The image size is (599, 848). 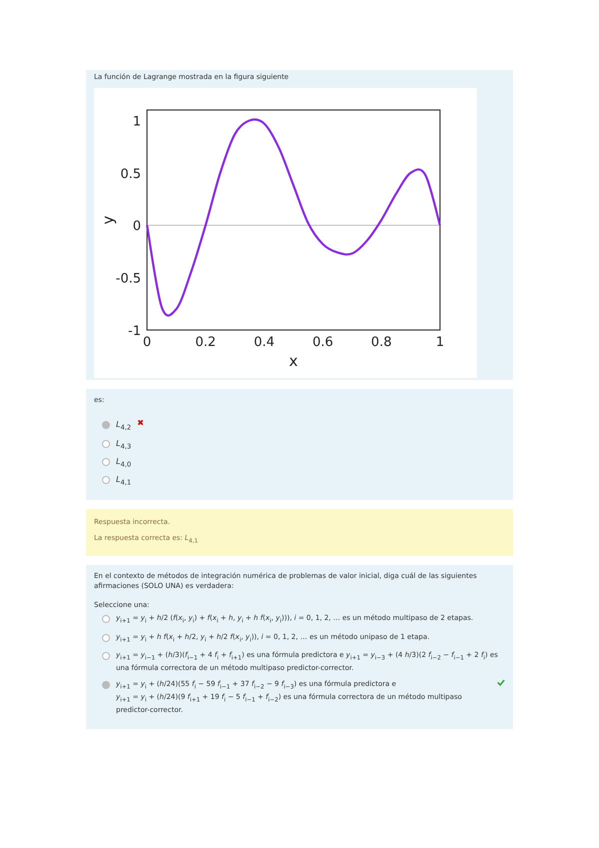 What do you see at coordinates (108, 220) in the screenshot?
I see `axis-label: y` at bounding box center [108, 220].